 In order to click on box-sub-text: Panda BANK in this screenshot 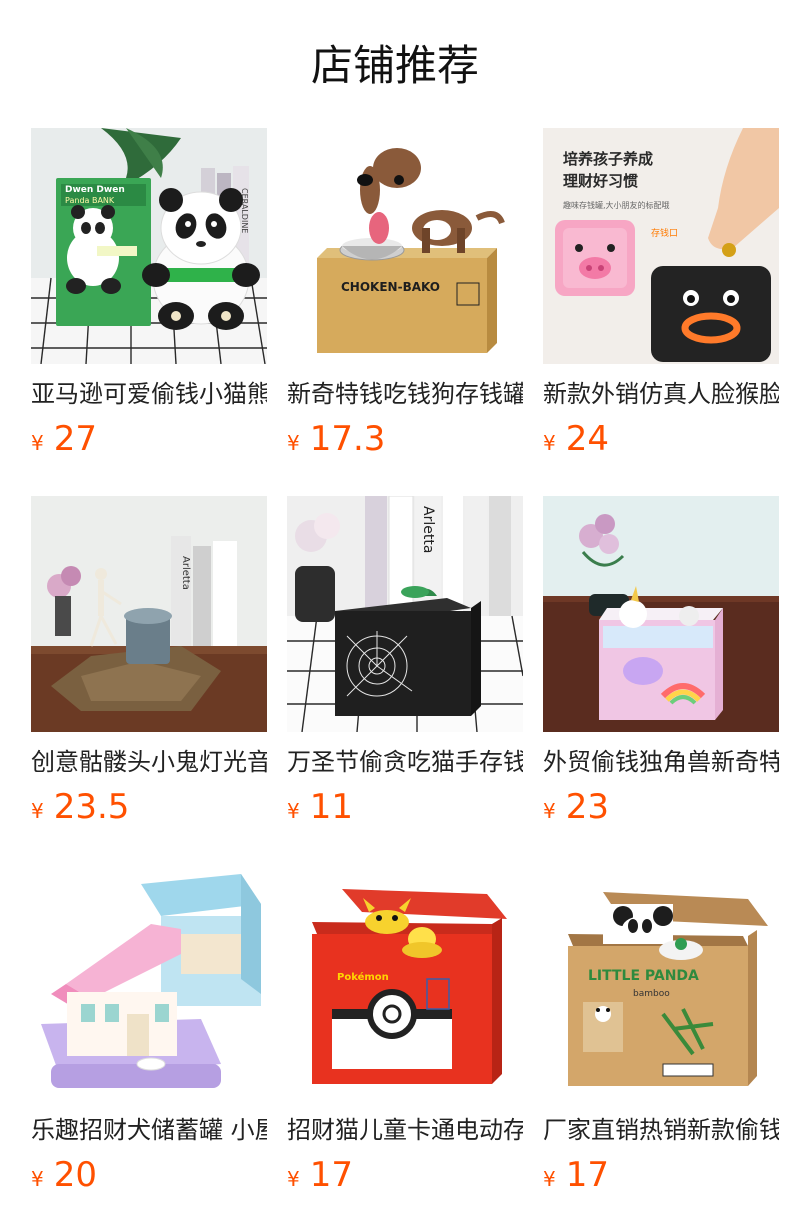, I will do `click(90, 200)`.